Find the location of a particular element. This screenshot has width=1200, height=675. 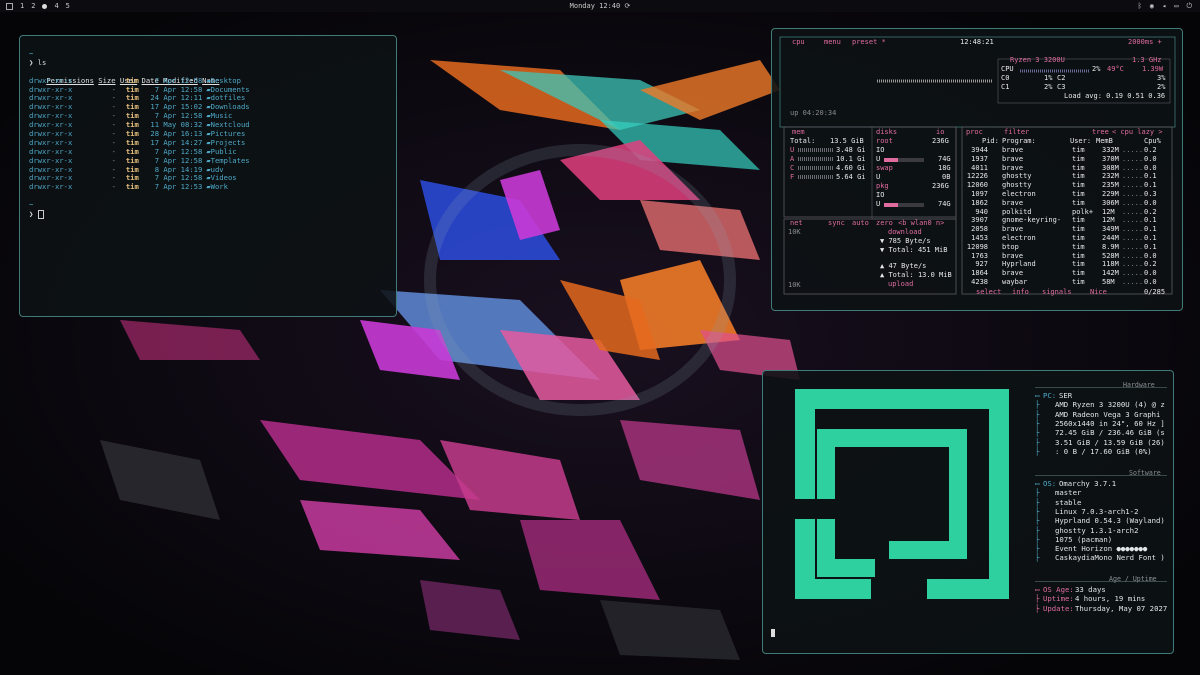

btop-interval: 2000ms + is located at coordinates (1145, 42).